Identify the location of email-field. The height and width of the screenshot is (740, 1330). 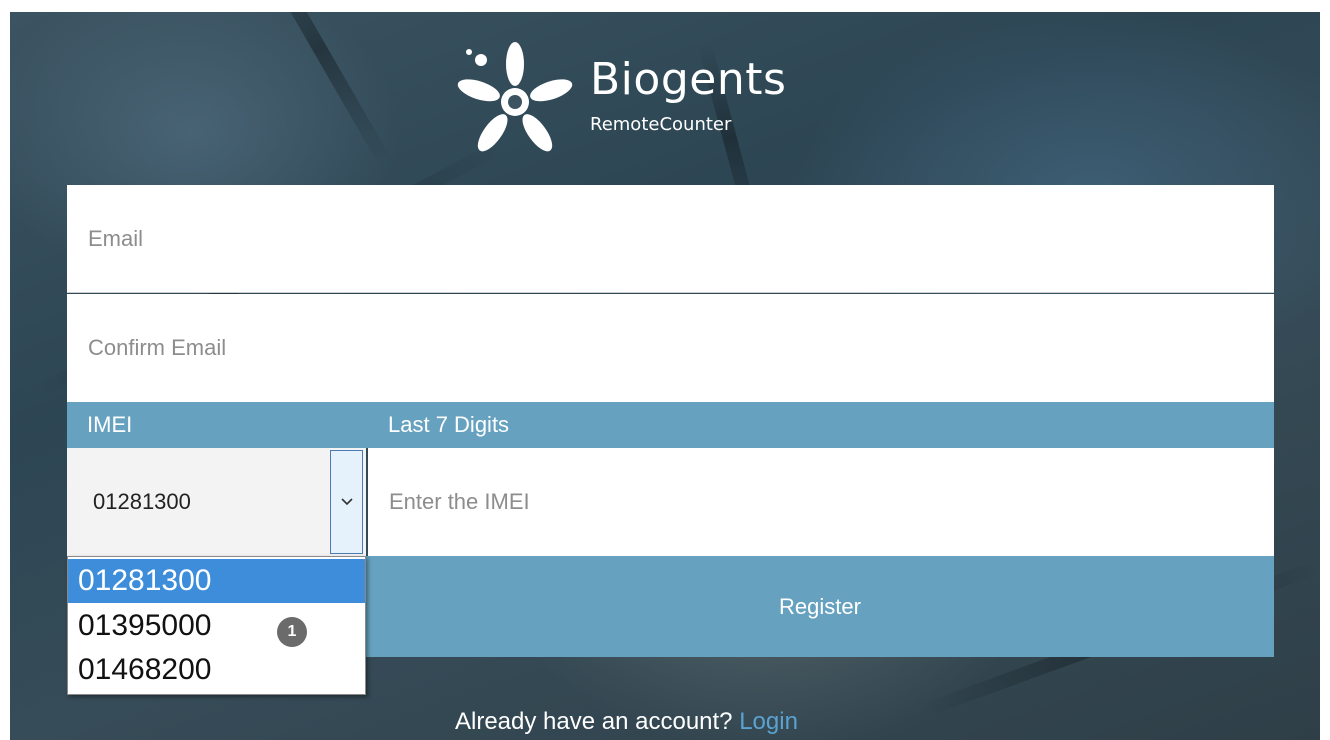
(670, 238).